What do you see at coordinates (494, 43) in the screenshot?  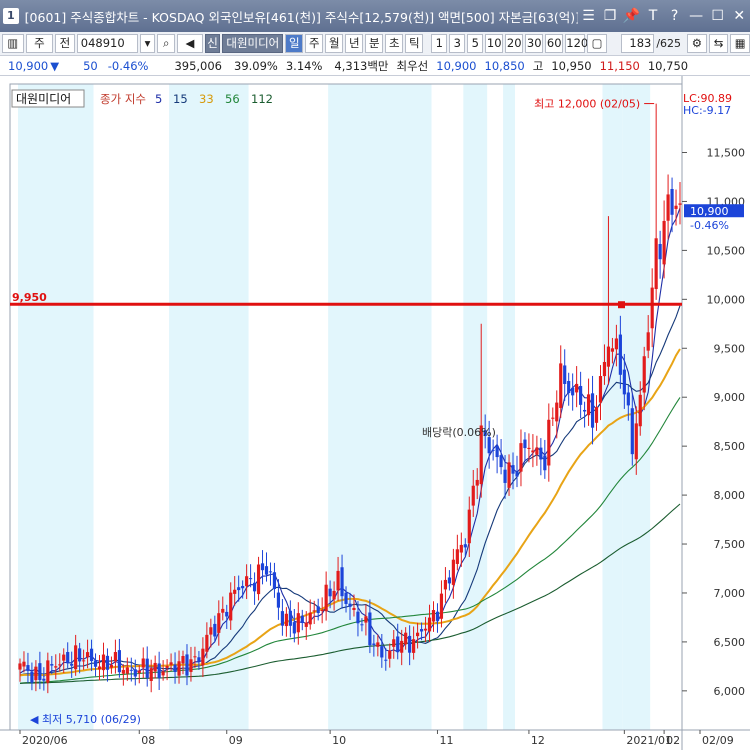 I see `minute-button: 10` at bounding box center [494, 43].